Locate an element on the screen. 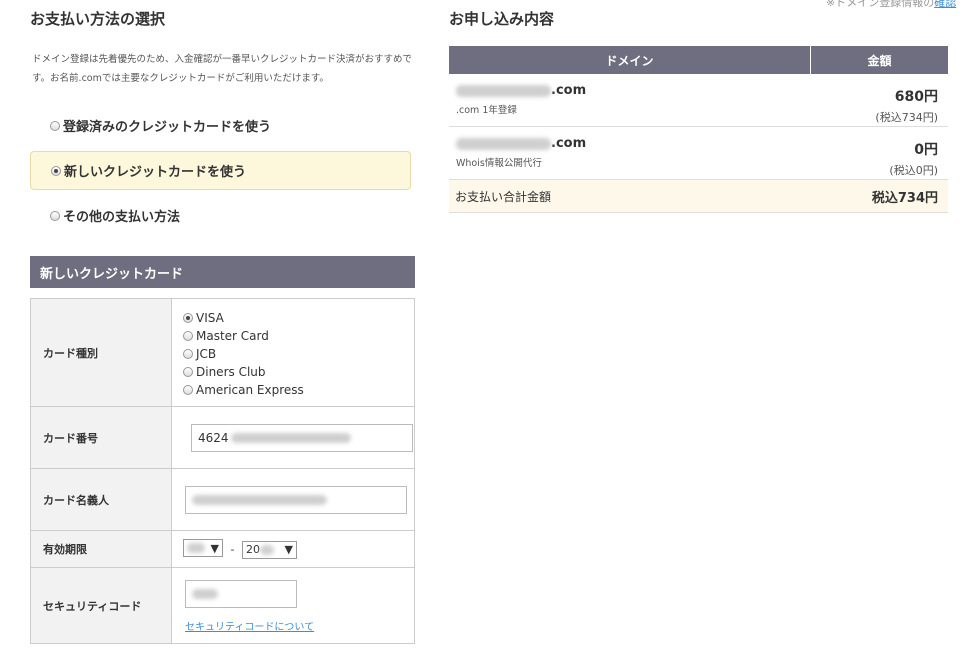 The width and height of the screenshot is (980, 649). option-saved-card: 登録済みのクレジットカードを使う is located at coordinates (220, 125).